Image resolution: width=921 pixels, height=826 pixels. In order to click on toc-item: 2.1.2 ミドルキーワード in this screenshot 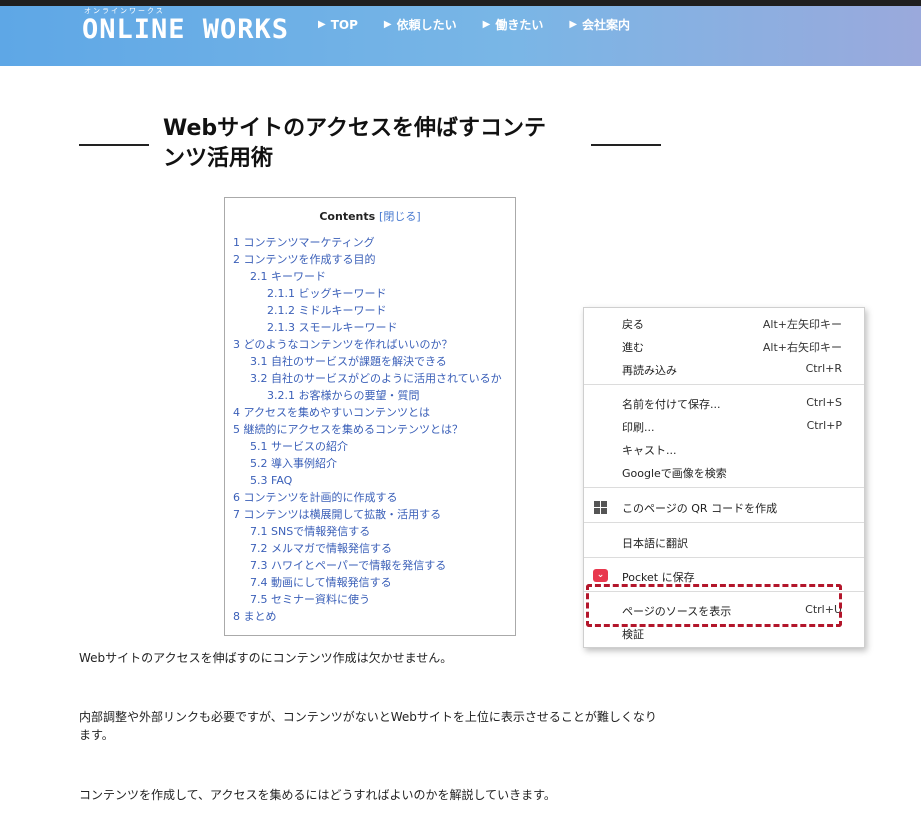, I will do `click(373, 310)`.